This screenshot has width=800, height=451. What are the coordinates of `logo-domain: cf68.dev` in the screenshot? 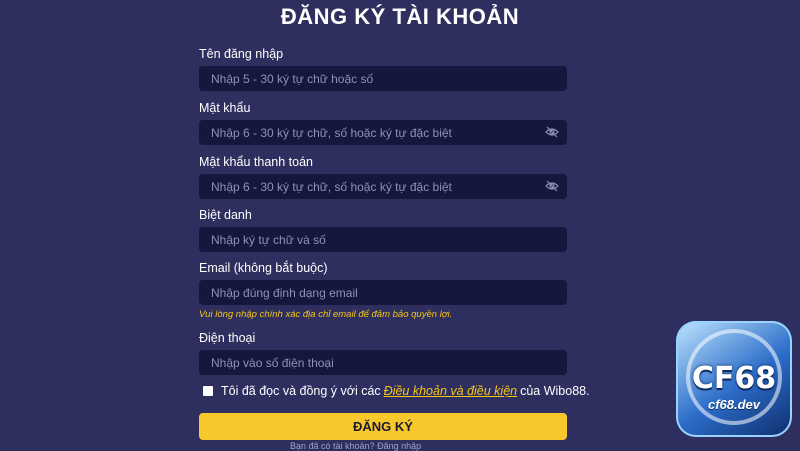 It's located at (734, 404).